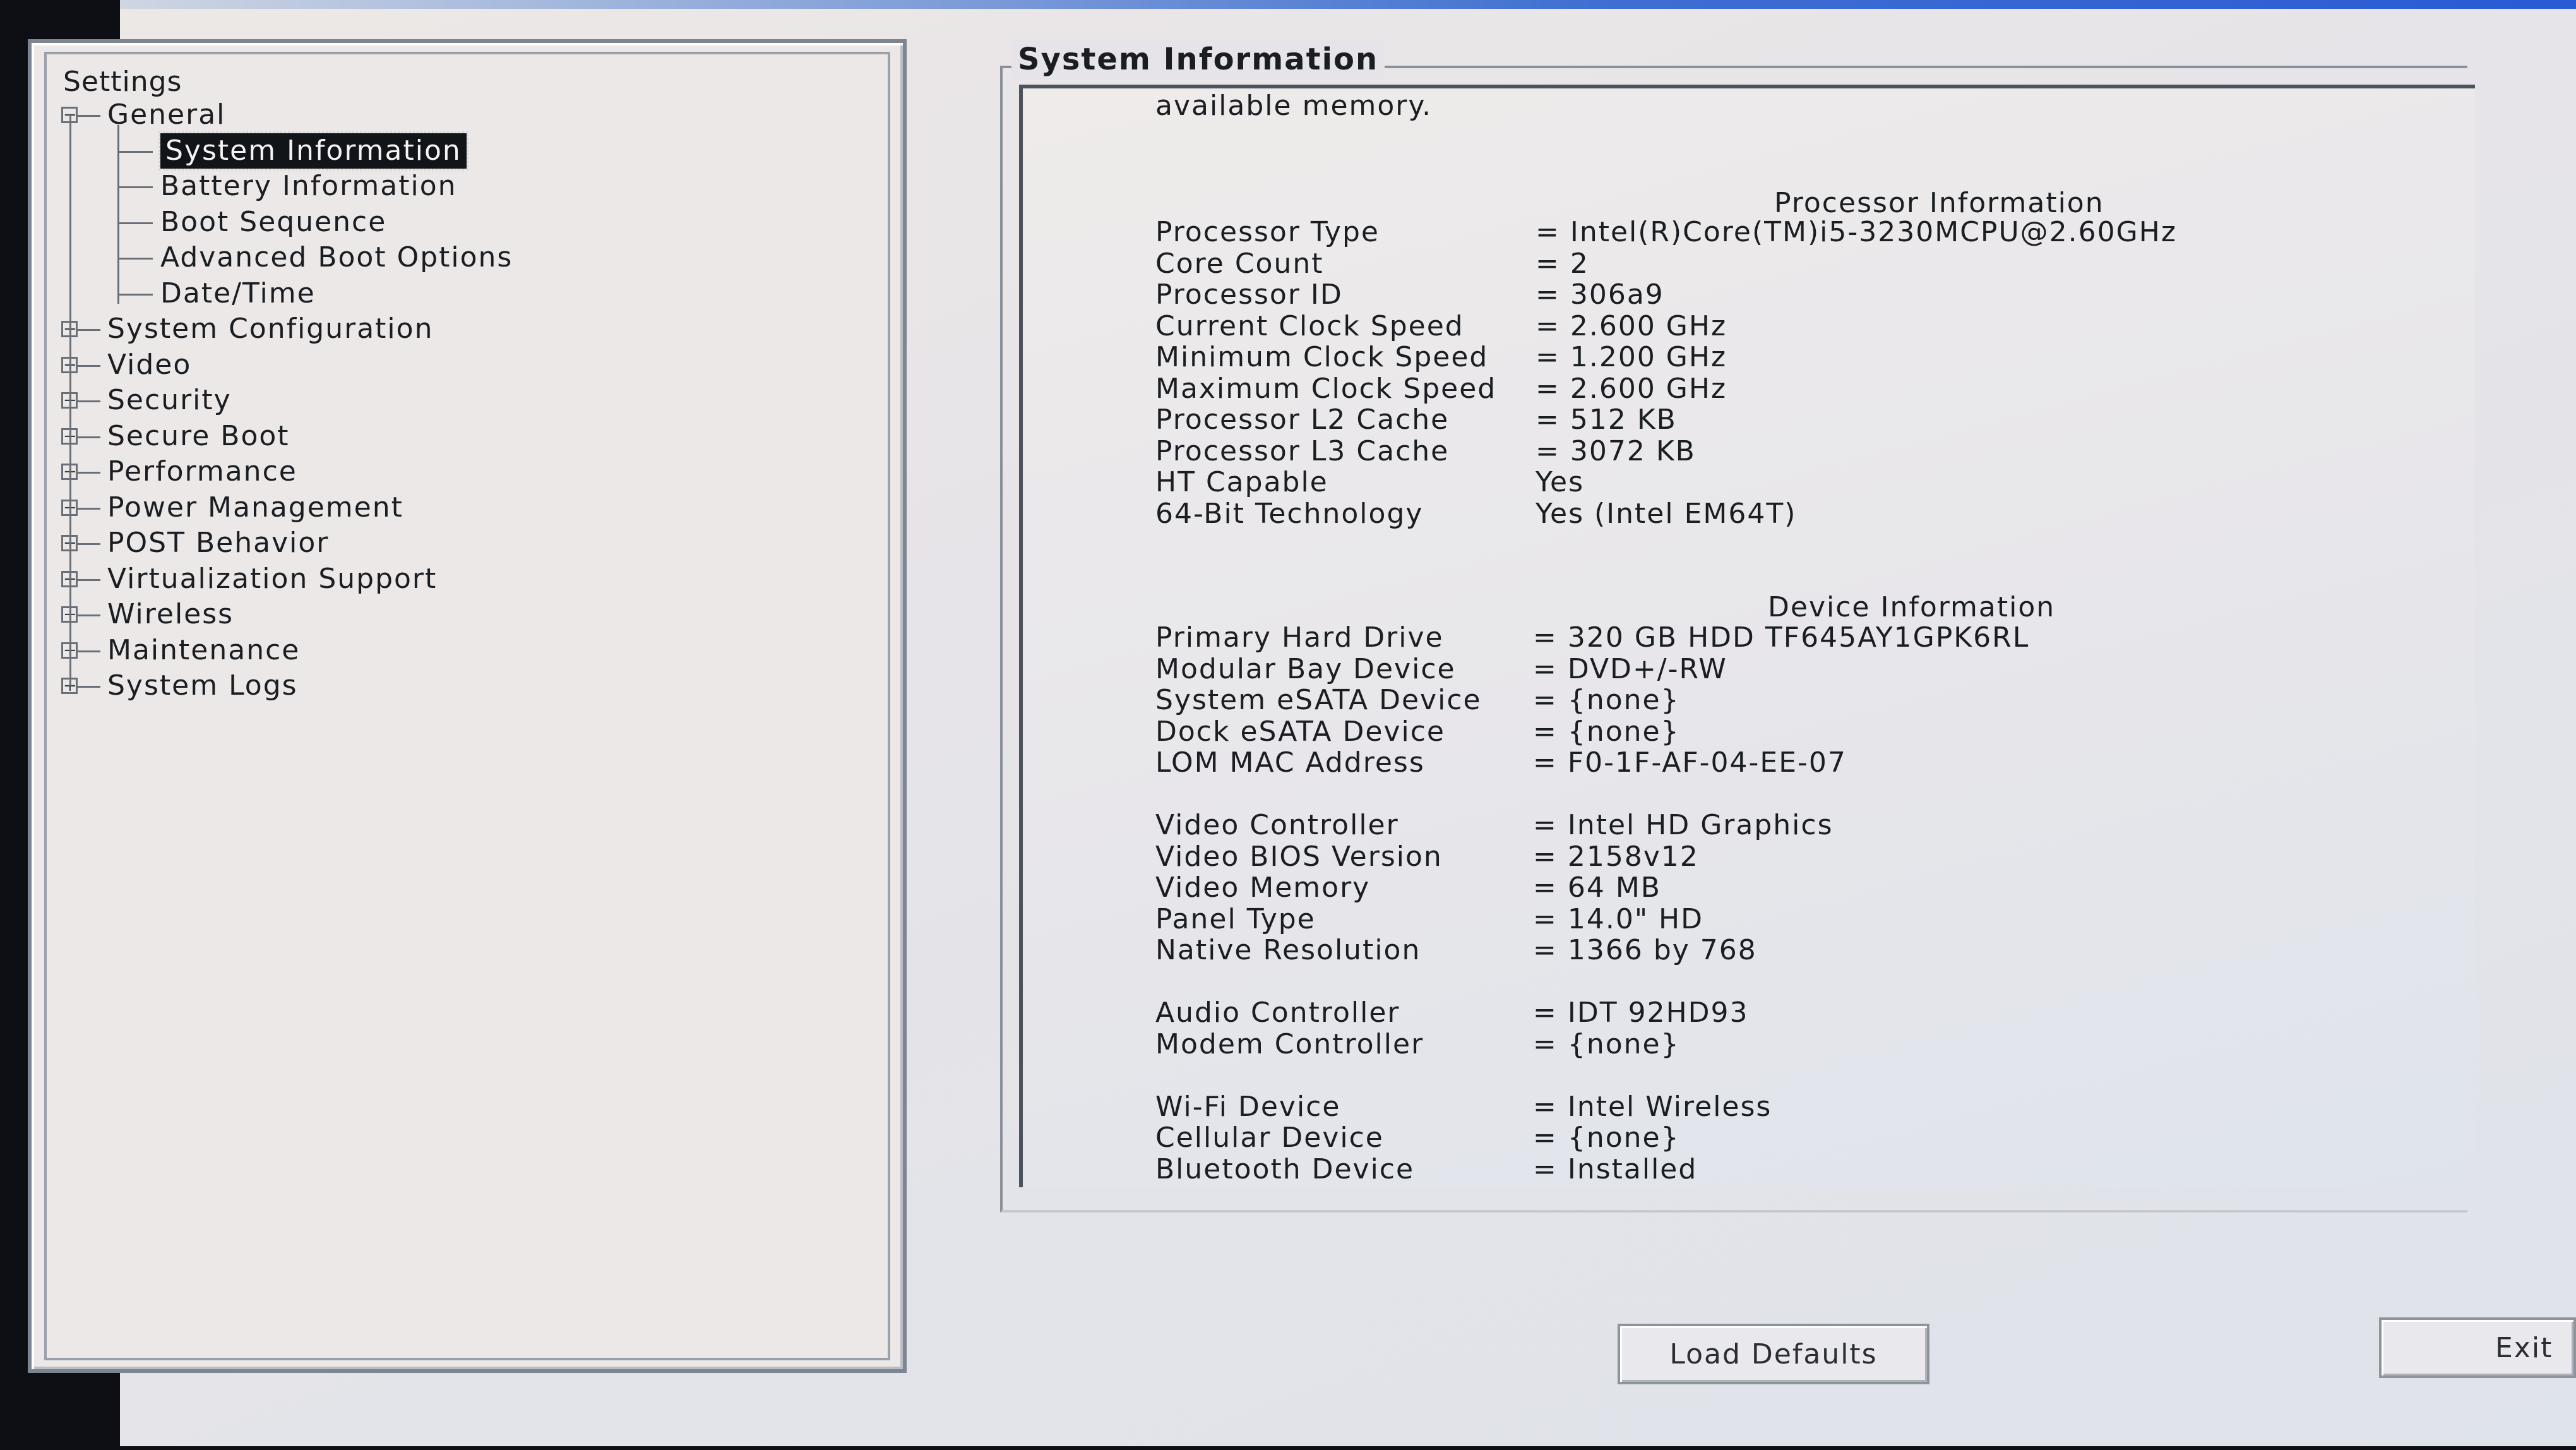 The width and height of the screenshot is (2576, 1450). What do you see at coordinates (1267, 232) in the screenshot?
I see `info-label: Processor Type` at bounding box center [1267, 232].